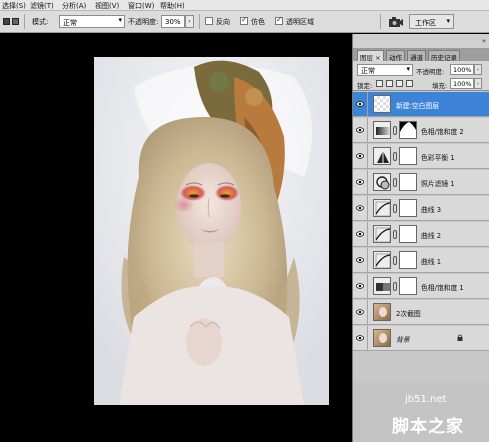 This screenshot has height=442, width=489. Describe the element at coordinates (107, 6) in the screenshot. I see `menu-view: 视图(V)` at that location.